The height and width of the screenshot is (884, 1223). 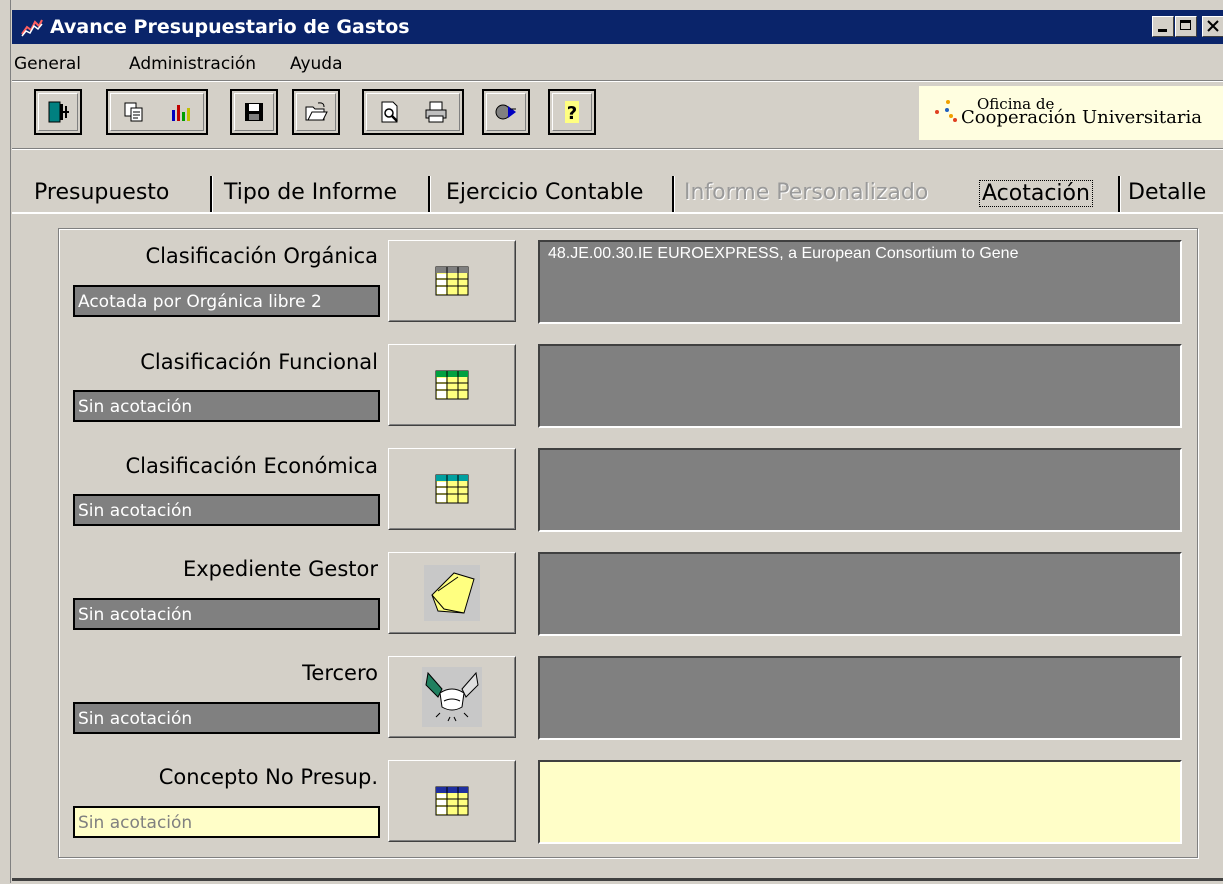 What do you see at coordinates (181, 113) in the screenshot?
I see `bar-chart-icon` at bounding box center [181, 113].